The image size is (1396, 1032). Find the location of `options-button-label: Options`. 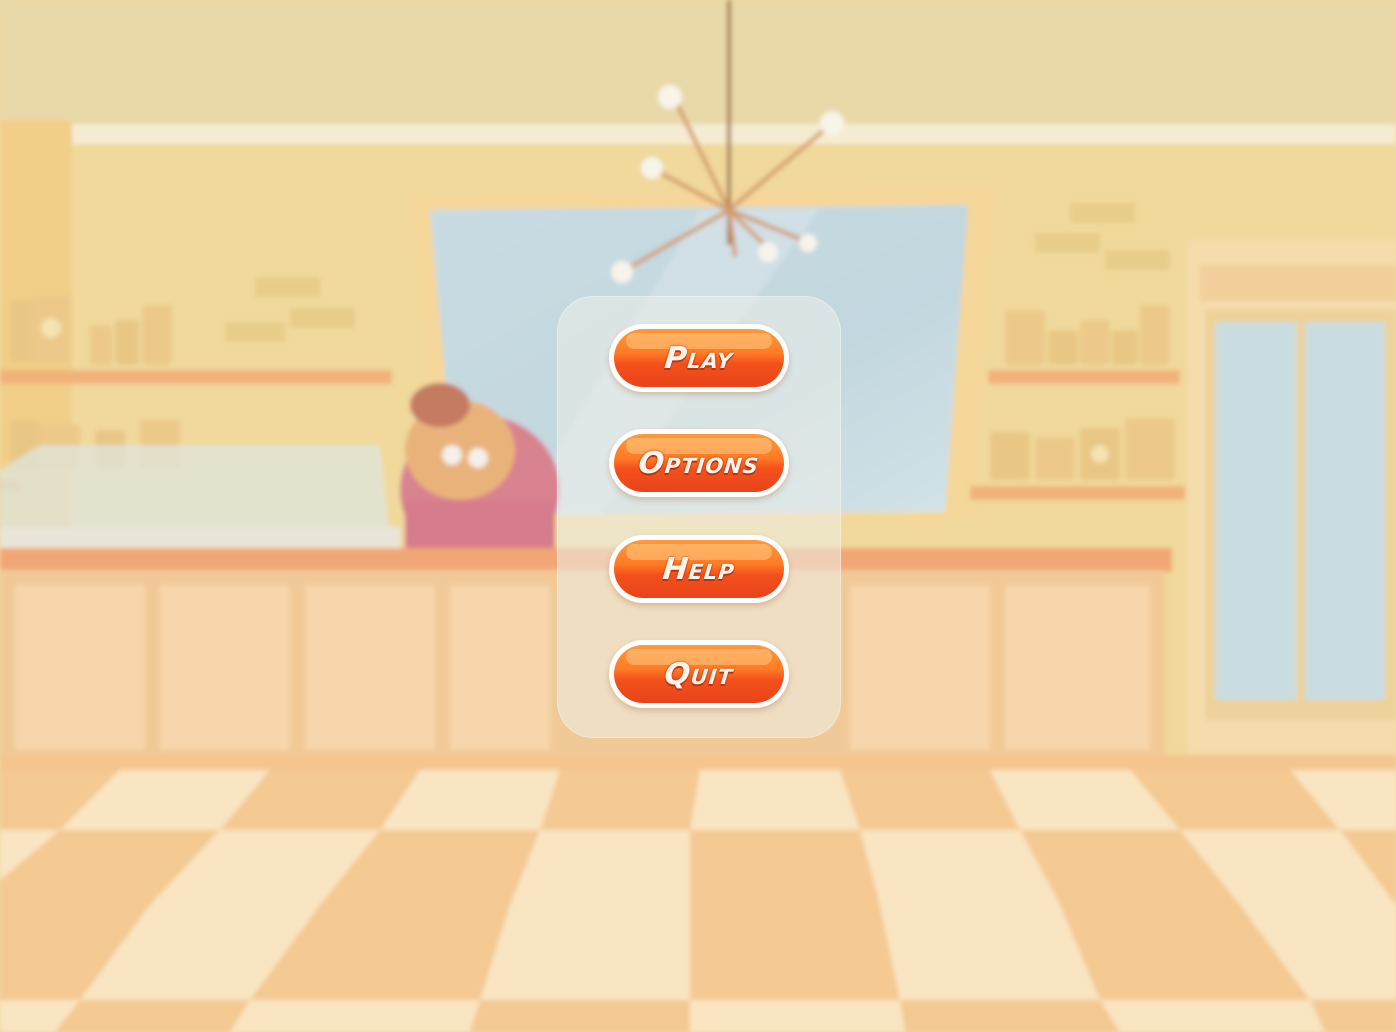

options-button-label: Options is located at coordinates (699, 463).